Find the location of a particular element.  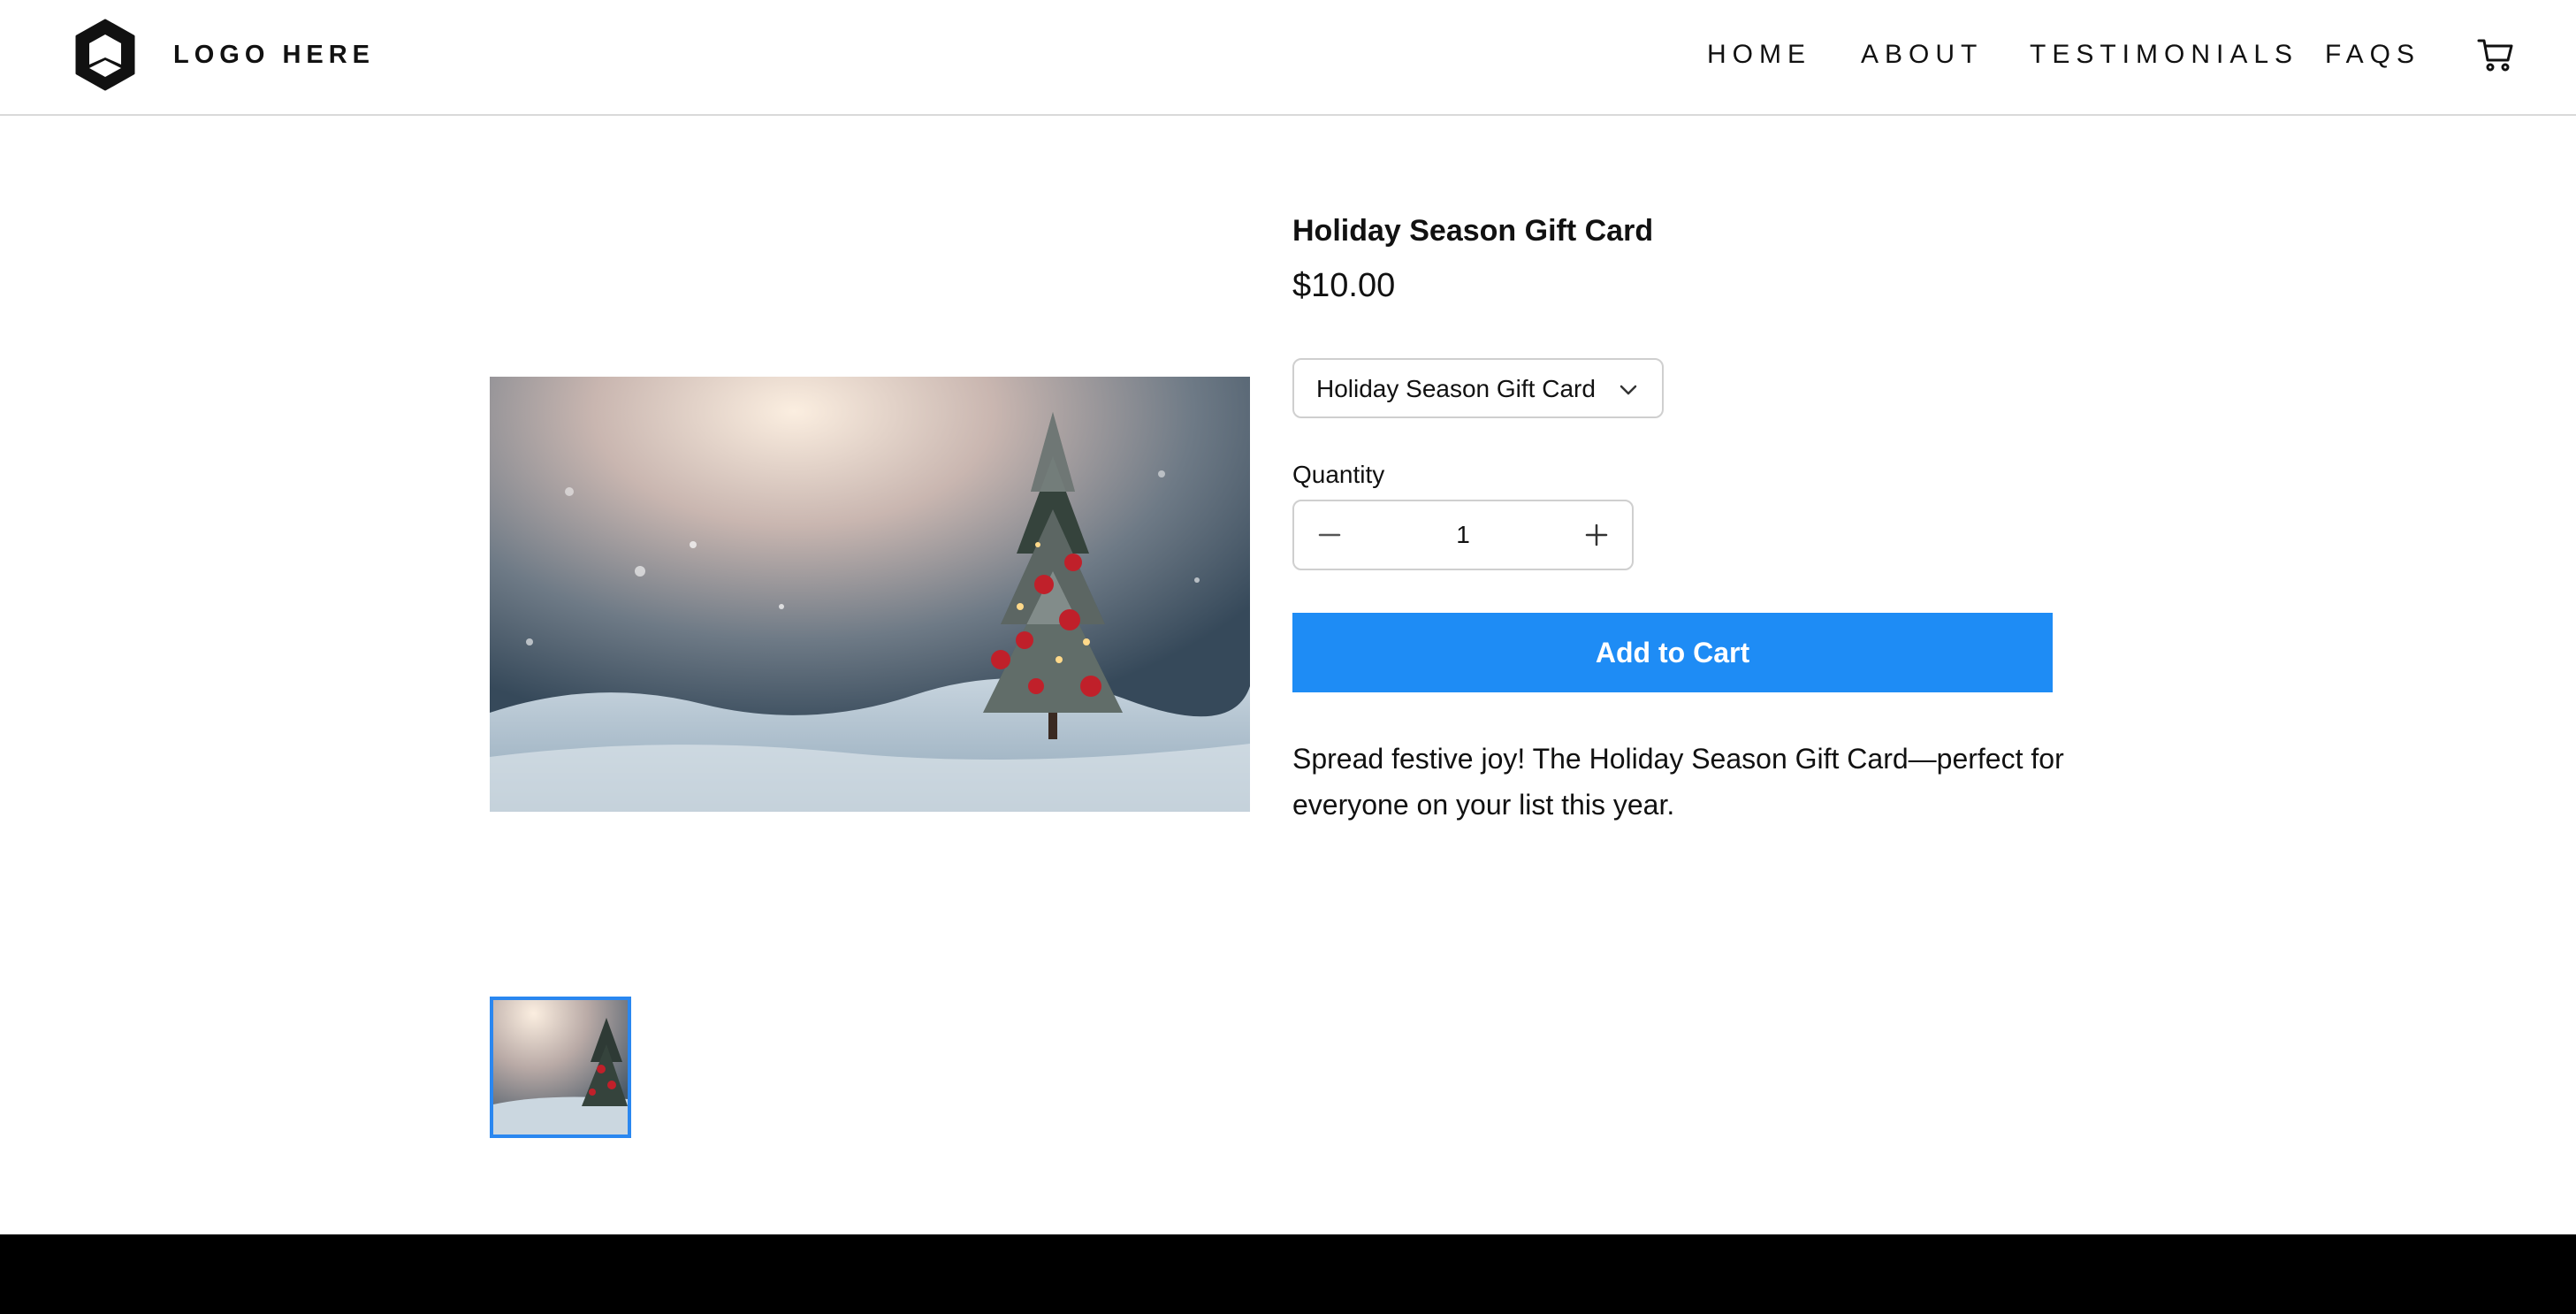

product-thumbnail is located at coordinates (560, 1067).